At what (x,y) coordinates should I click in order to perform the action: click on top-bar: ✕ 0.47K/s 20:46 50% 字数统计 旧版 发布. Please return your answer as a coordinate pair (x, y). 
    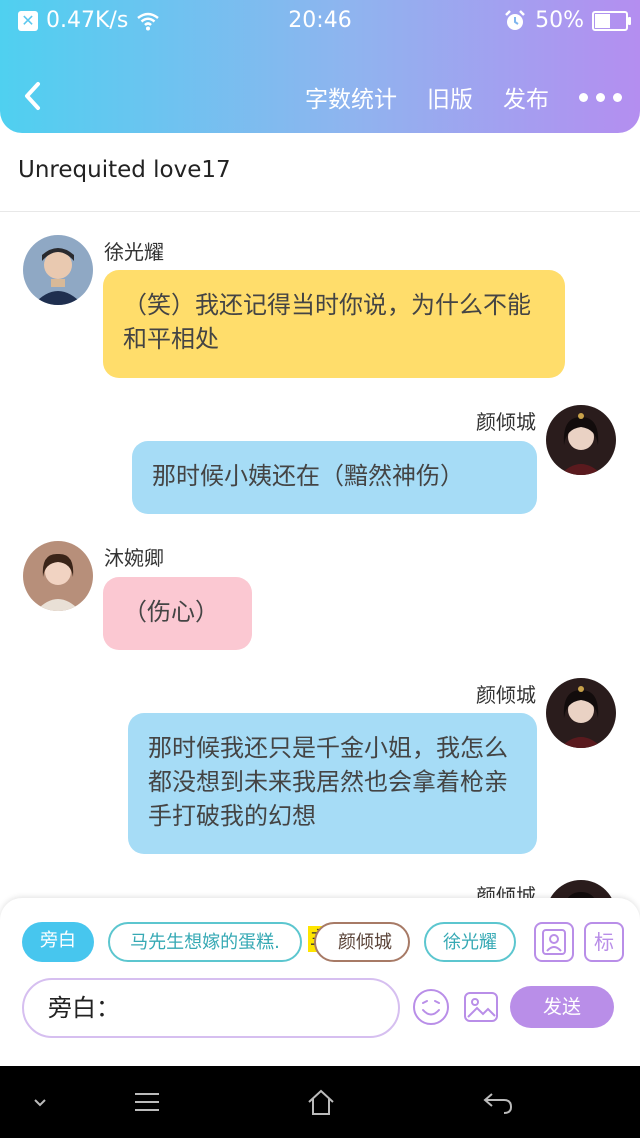
    Looking at the image, I should click on (320, 66).